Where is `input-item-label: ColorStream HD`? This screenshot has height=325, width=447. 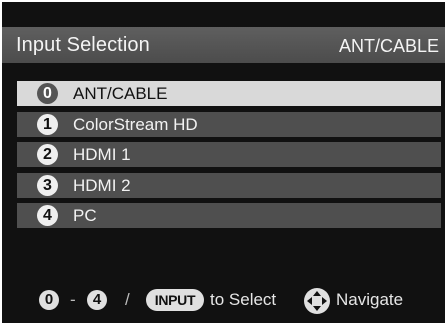 input-item-label: ColorStream HD is located at coordinates (135, 124).